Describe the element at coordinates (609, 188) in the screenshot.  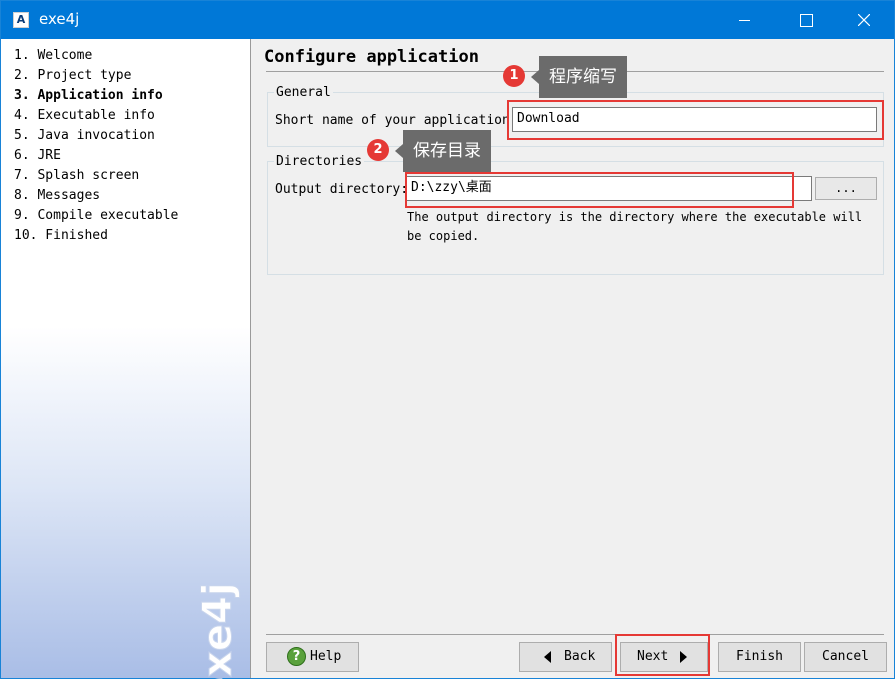
I see `output-directory-input: D:\zzy\桌面` at that location.